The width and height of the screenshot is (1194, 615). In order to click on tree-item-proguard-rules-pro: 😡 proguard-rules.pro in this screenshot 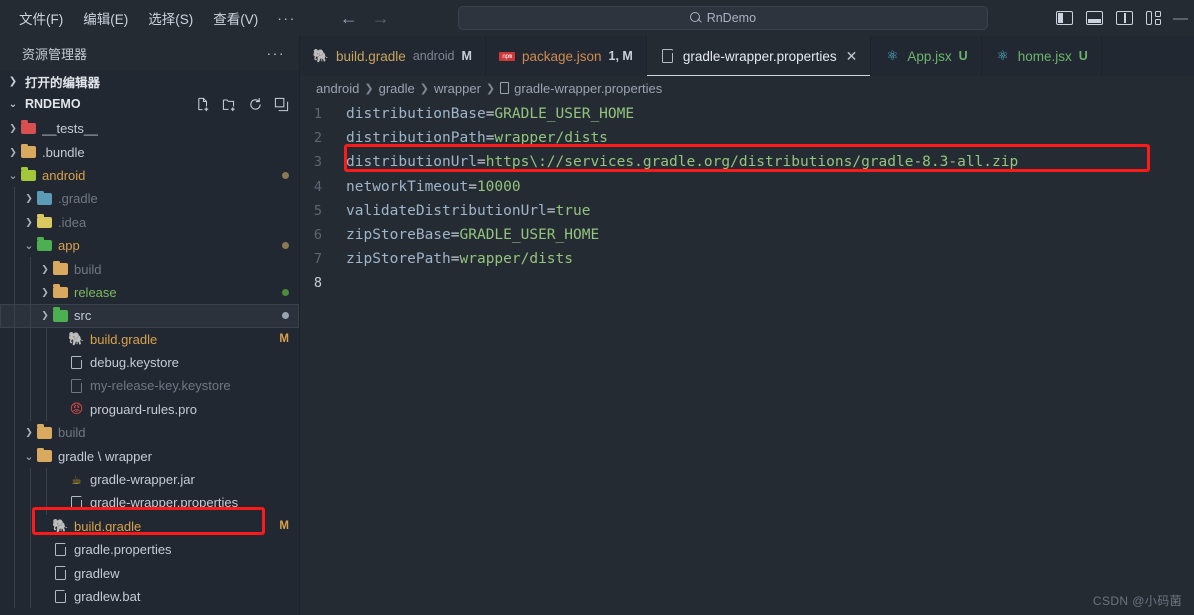, I will do `click(149, 409)`.